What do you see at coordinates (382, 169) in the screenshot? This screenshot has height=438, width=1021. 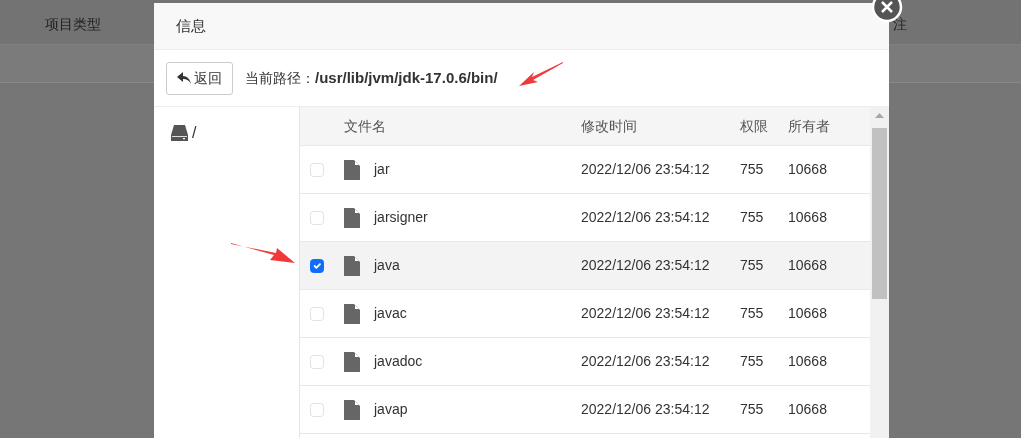 I see `file-name: jar` at bounding box center [382, 169].